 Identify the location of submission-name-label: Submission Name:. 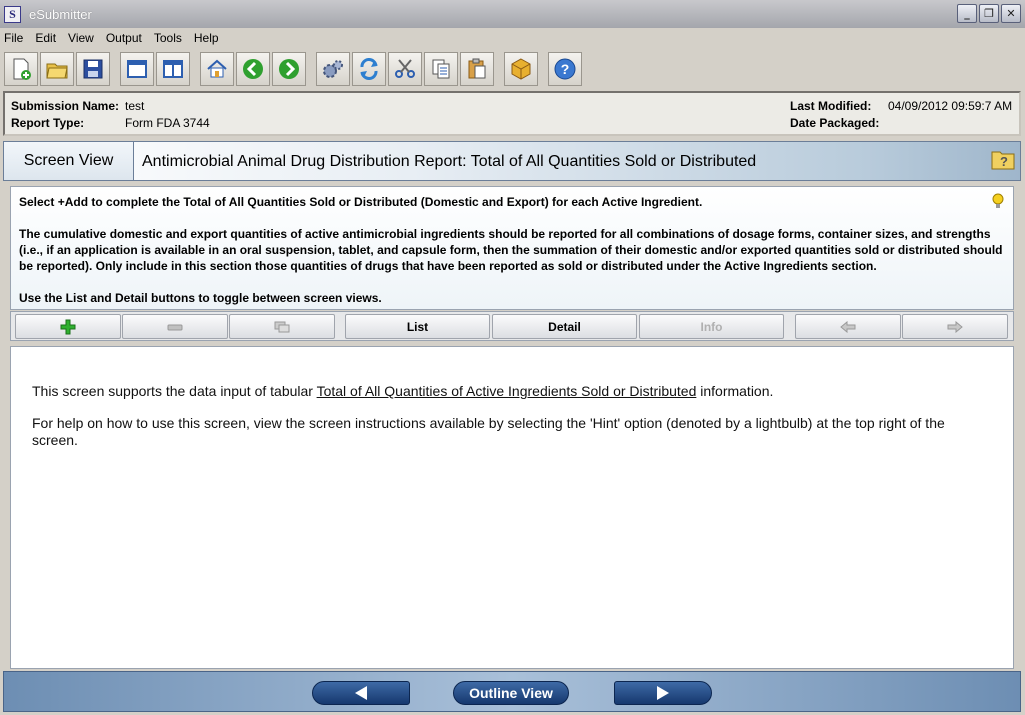
(65, 106).